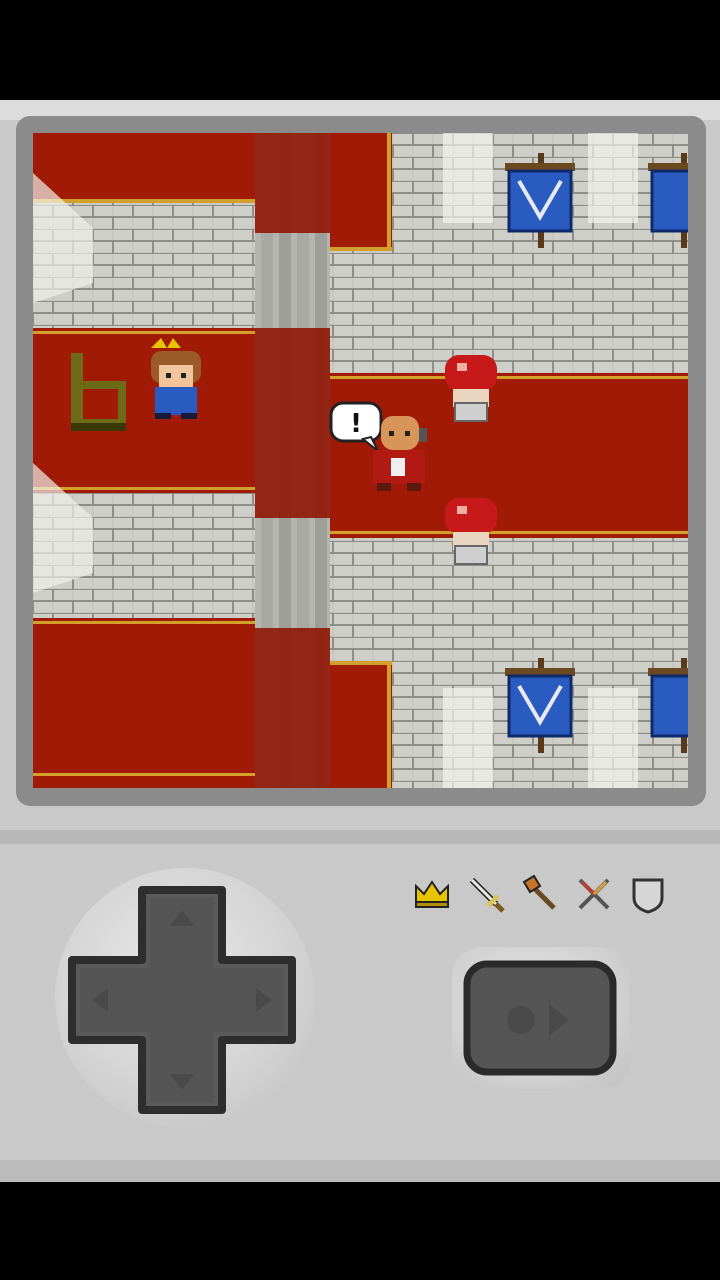 This screenshot has width=720, height=1280. I want to click on crown-icon, so click(432, 894).